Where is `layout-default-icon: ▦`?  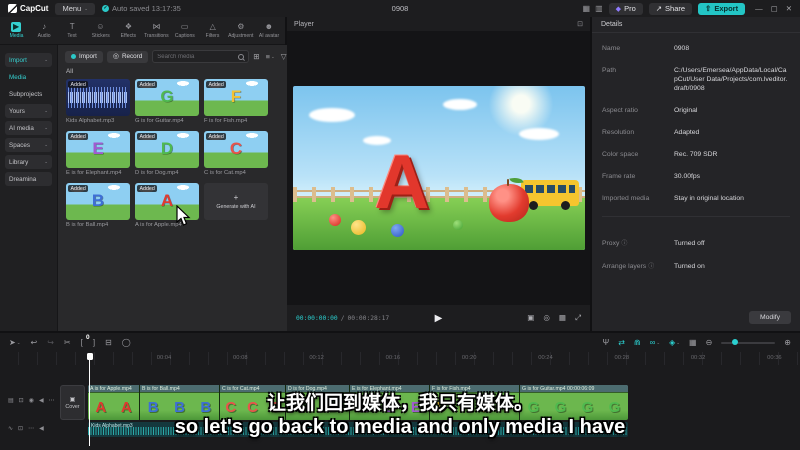 layout-default-icon: ▦ is located at coordinates (587, 8).